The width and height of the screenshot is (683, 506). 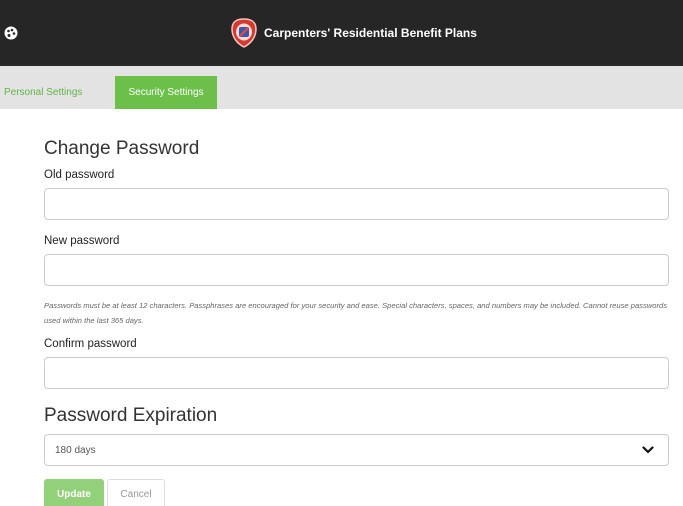 I want to click on change-password-heading: Change Password, so click(x=122, y=148).